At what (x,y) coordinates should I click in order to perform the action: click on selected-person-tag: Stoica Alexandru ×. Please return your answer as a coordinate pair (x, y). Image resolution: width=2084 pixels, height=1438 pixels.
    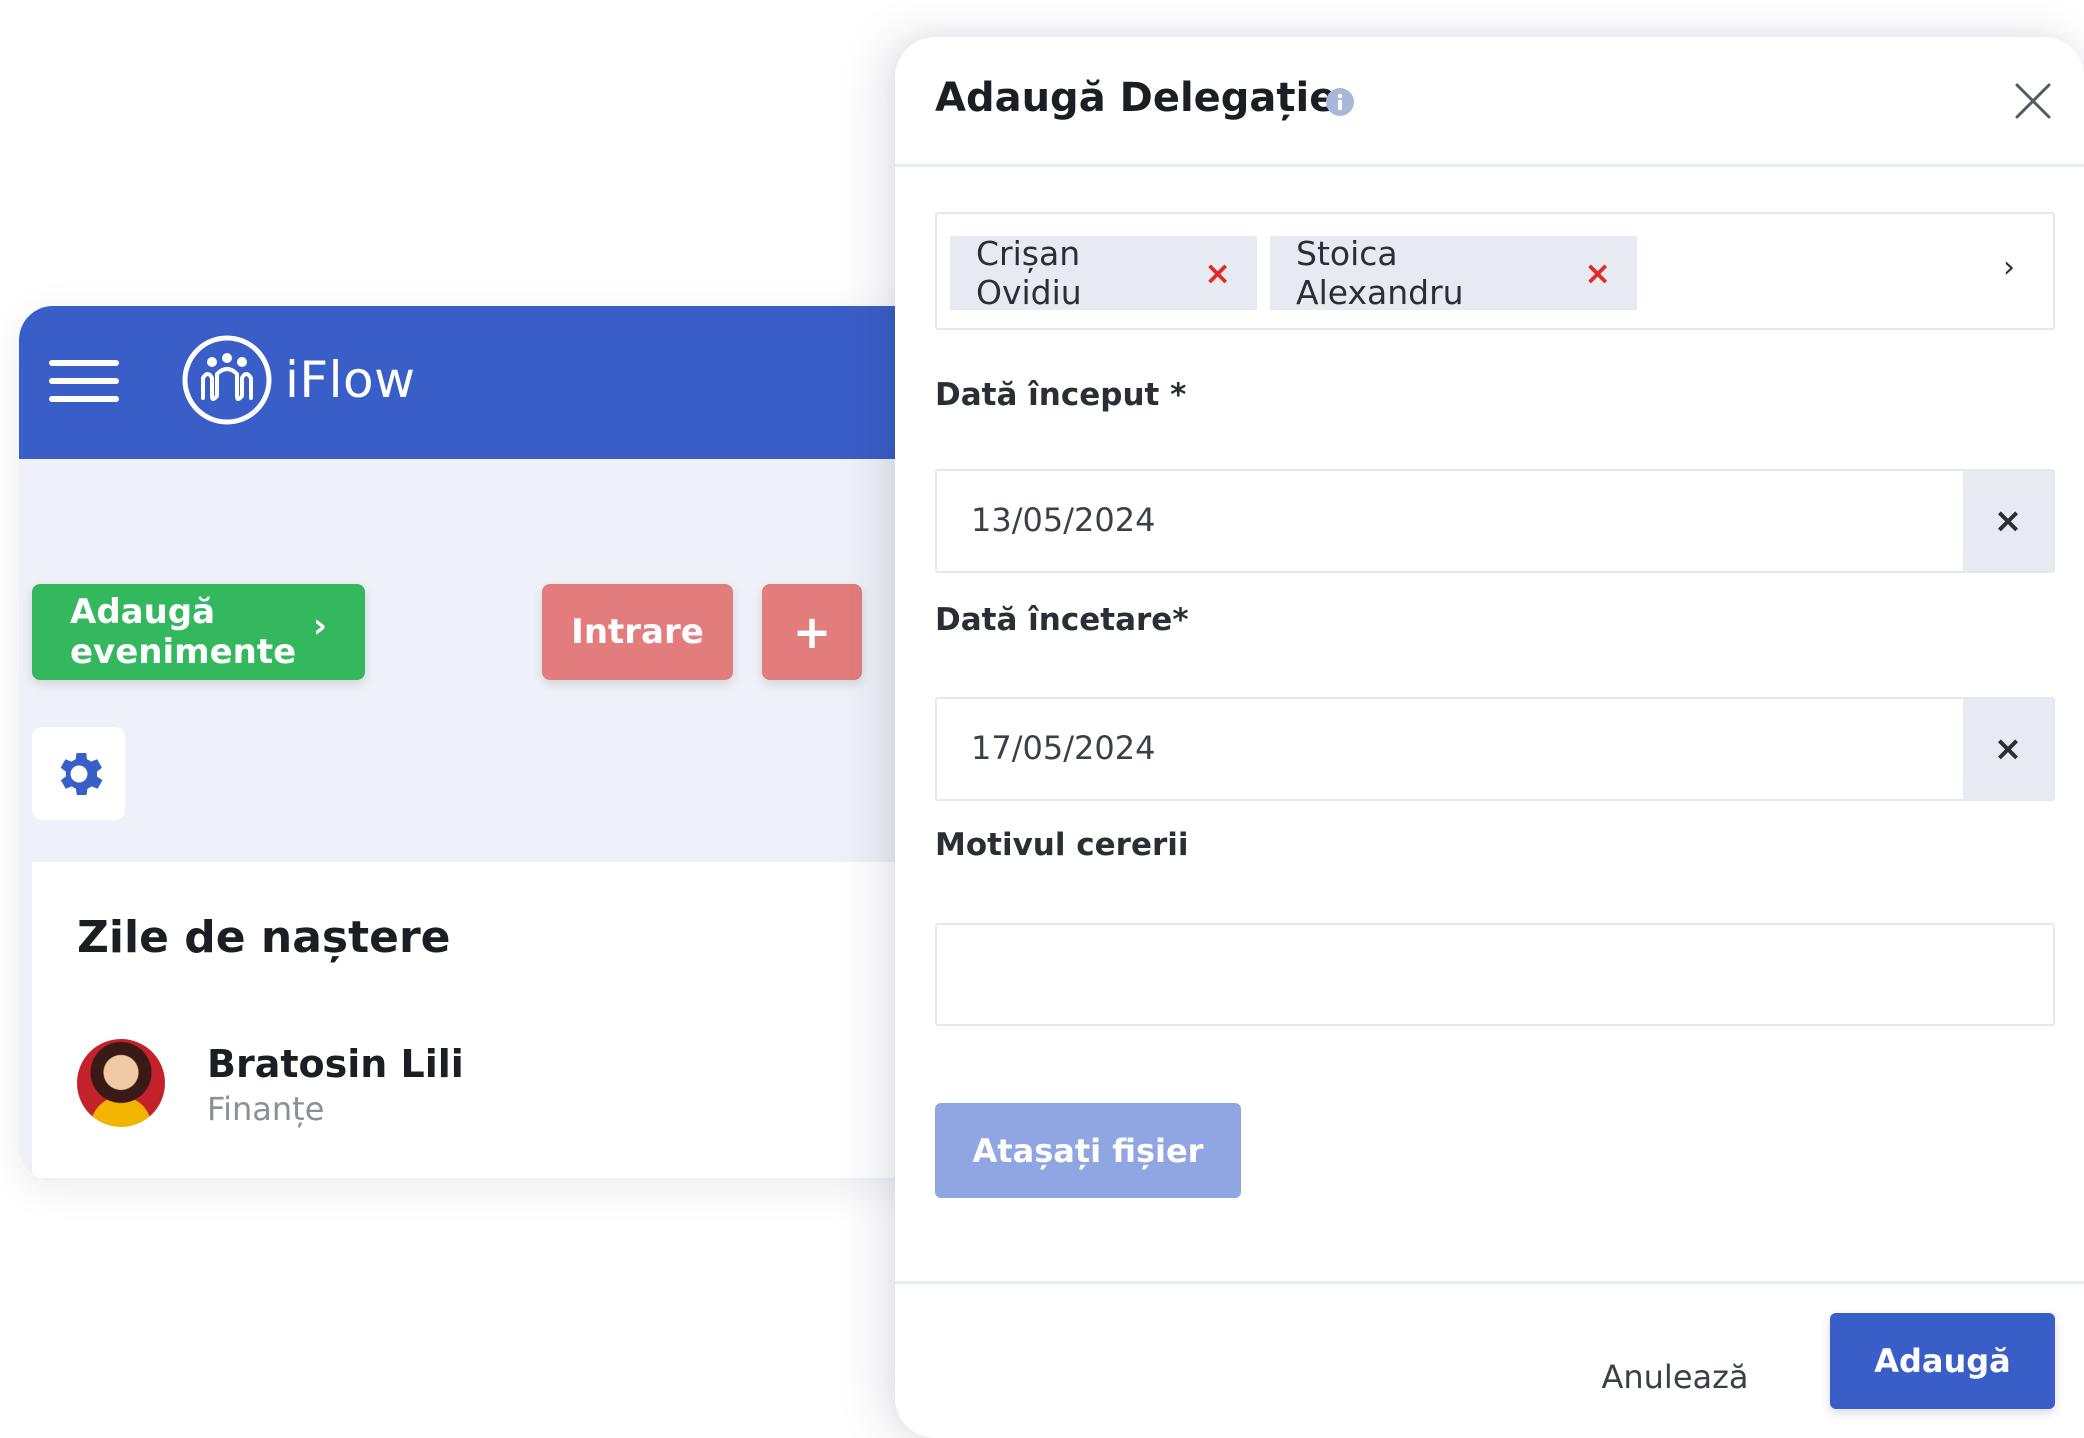
    Looking at the image, I should click on (1453, 273).